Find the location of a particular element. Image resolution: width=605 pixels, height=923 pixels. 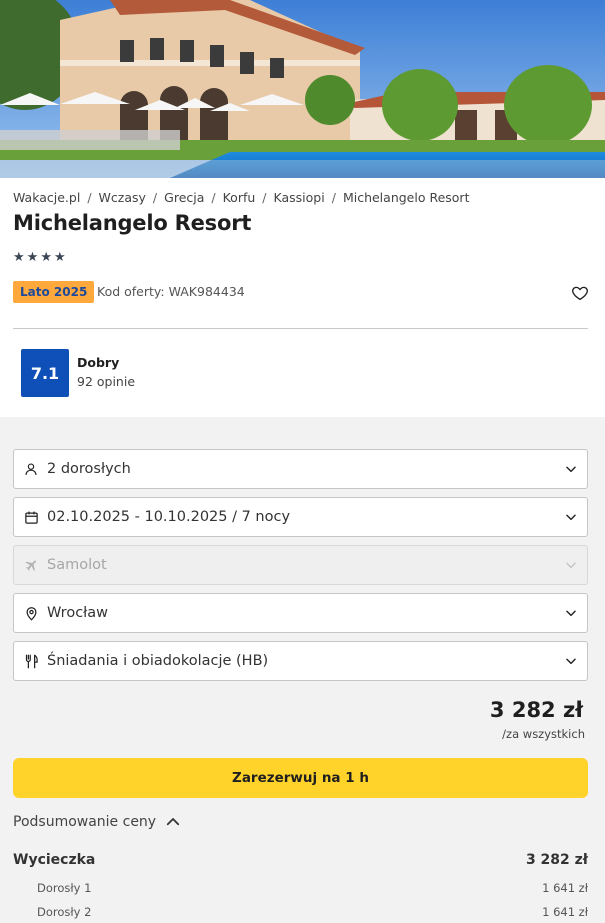

price-summary-label: Podsumowanie ceny is located at coordinates (85, 822).